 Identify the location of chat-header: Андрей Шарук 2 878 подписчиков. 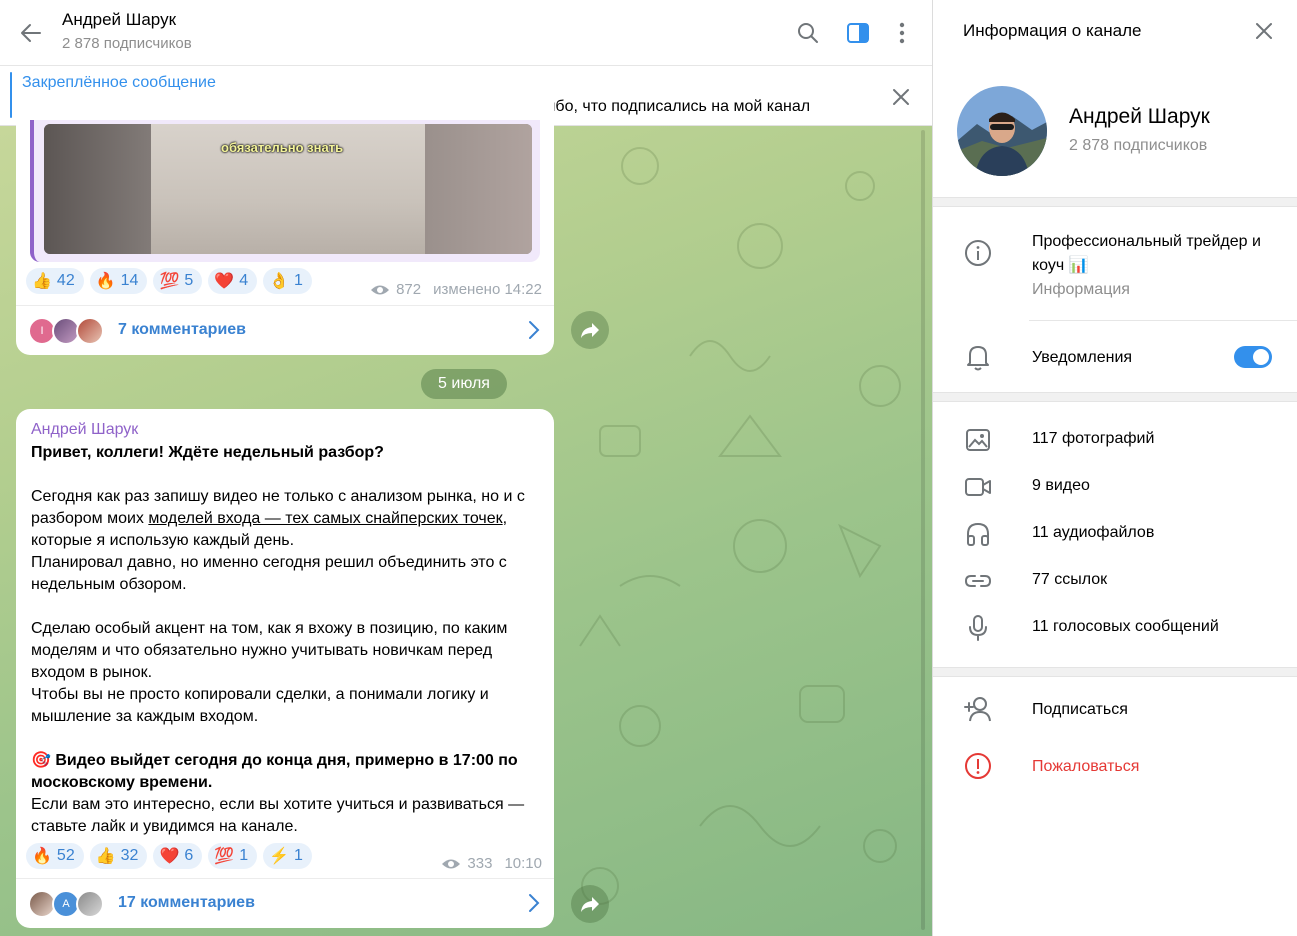
(466, 33).